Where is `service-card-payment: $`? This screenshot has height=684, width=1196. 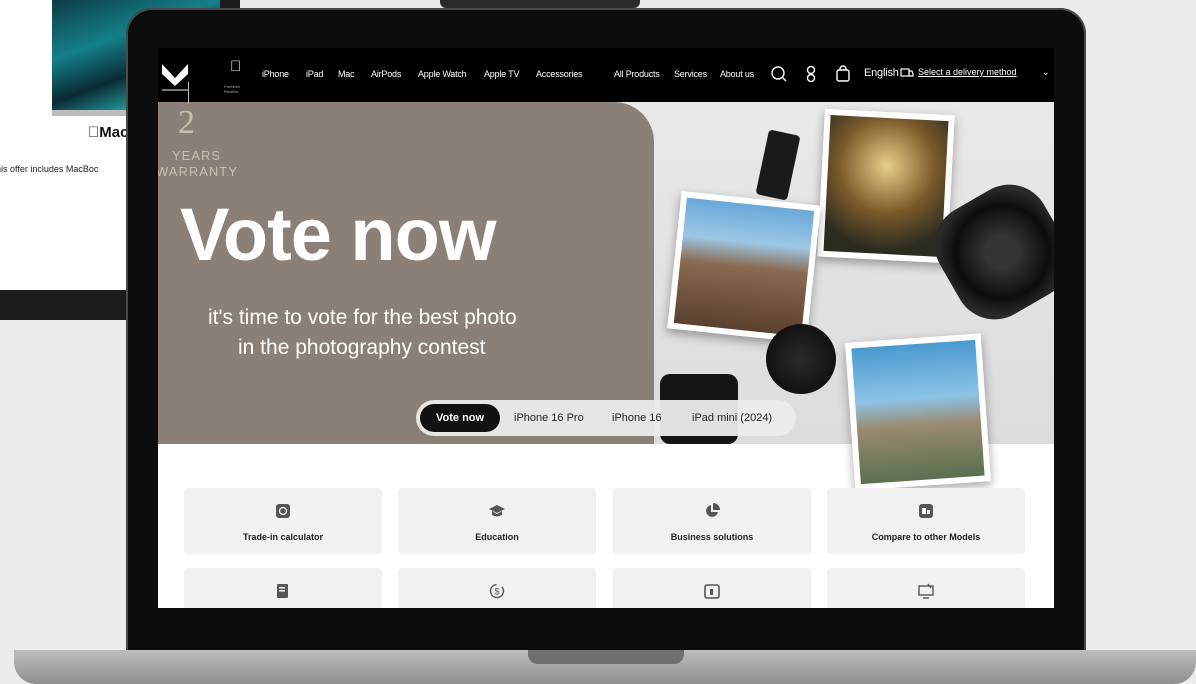
service-card-payment: $ is located at coordinates (497, 588).